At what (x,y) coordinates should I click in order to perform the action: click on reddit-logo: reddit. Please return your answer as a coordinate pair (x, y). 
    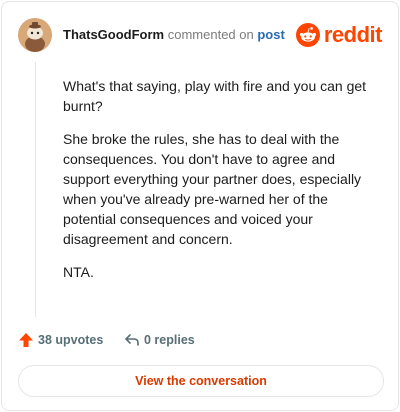
    Looking at the image, I should click on (339, 35).